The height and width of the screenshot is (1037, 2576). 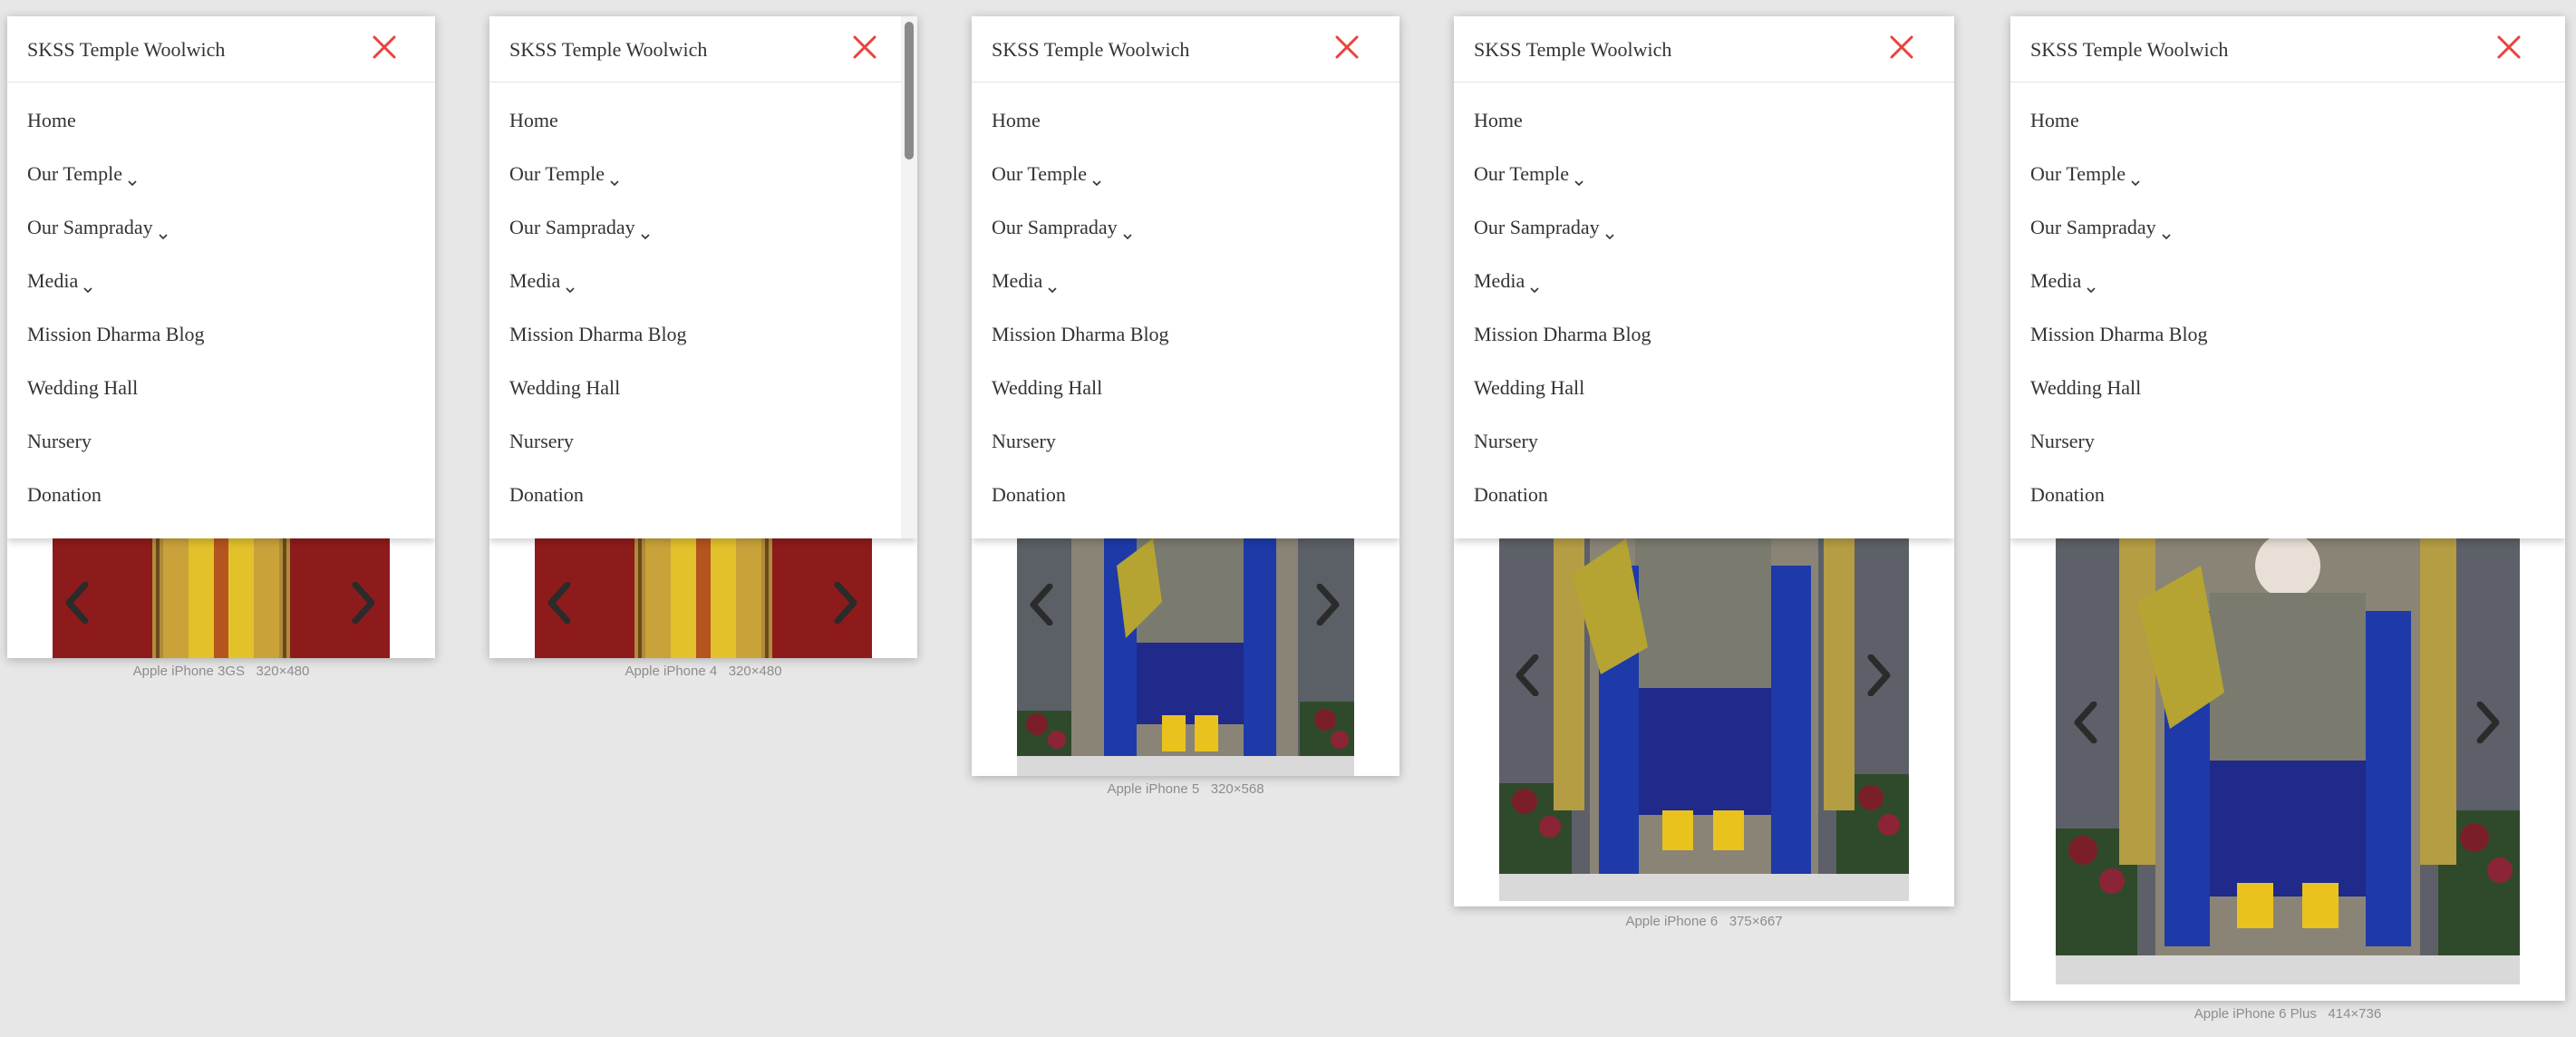 I want to click on device-caption: Apple iPhone 5 320×568, so click(x=1185, y=789).